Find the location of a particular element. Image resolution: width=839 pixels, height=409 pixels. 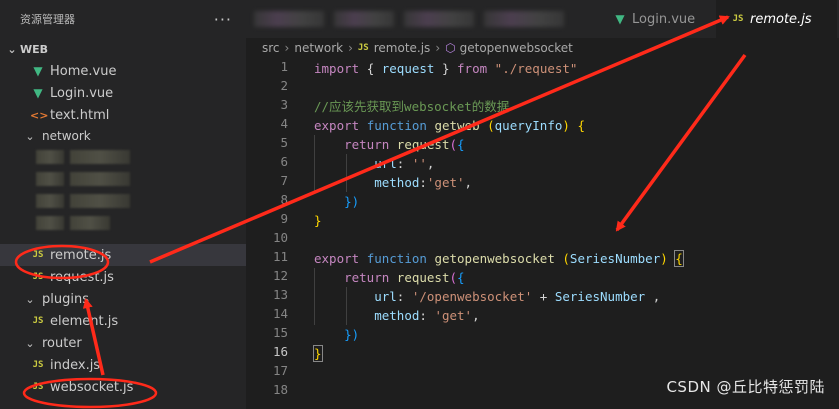

line-number: 2 is located at coordinates (284, 85).